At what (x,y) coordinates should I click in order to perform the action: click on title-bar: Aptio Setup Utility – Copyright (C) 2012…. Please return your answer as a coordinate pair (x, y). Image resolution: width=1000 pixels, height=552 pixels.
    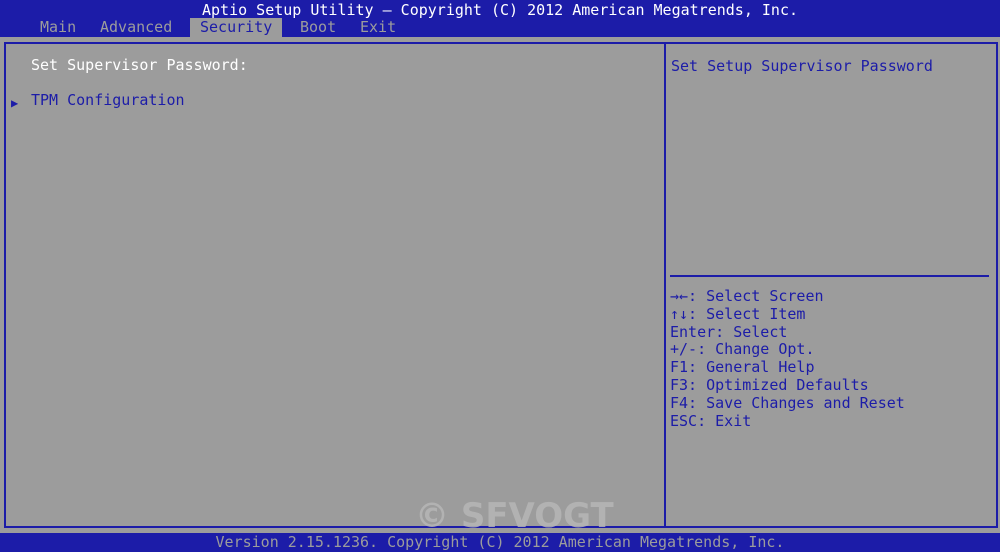
    Looking at the image, I should click on (500, 18).